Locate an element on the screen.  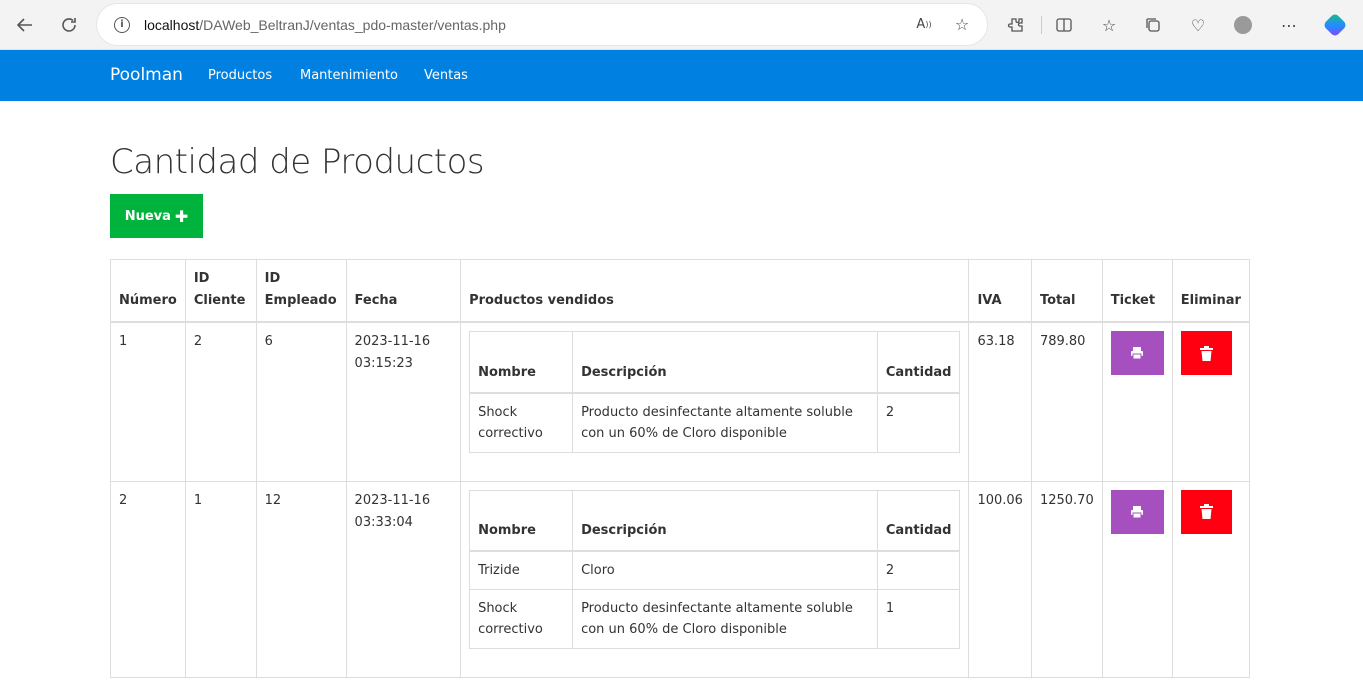
nav-link-mantenimiento: Mantenimiento is located at coordinates (349, 75).